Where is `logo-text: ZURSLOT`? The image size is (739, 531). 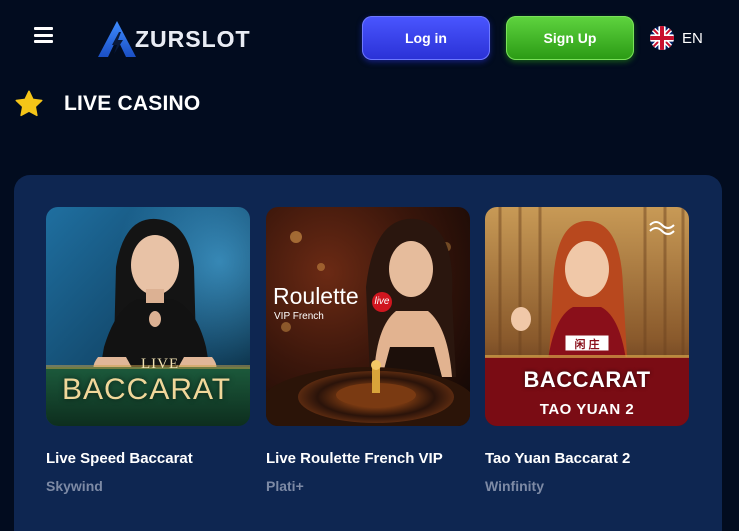
logo-text: ZURSLOT is located at coordinates (193, 39).